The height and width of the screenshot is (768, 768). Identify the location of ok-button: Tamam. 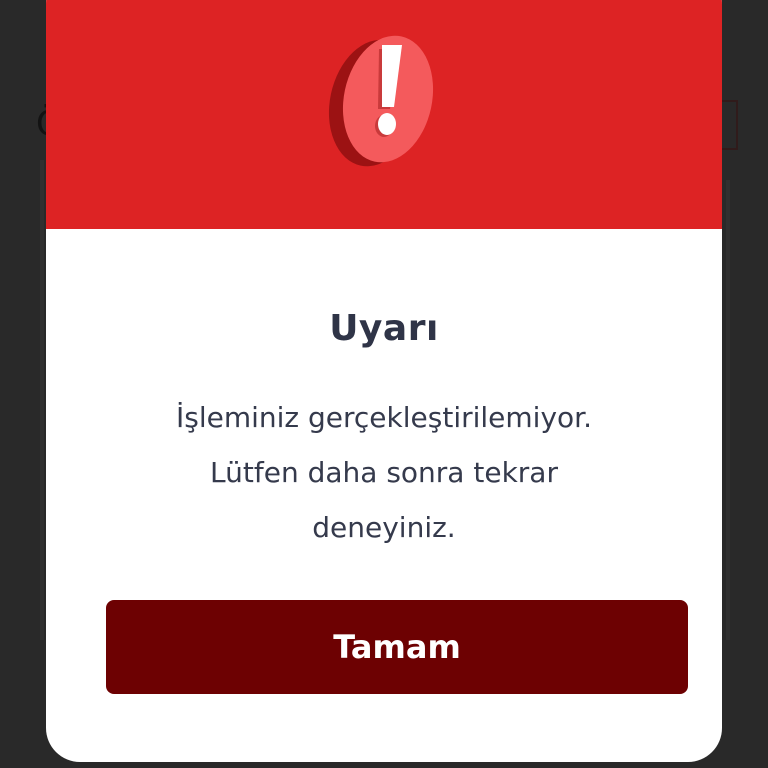
(397, 647).